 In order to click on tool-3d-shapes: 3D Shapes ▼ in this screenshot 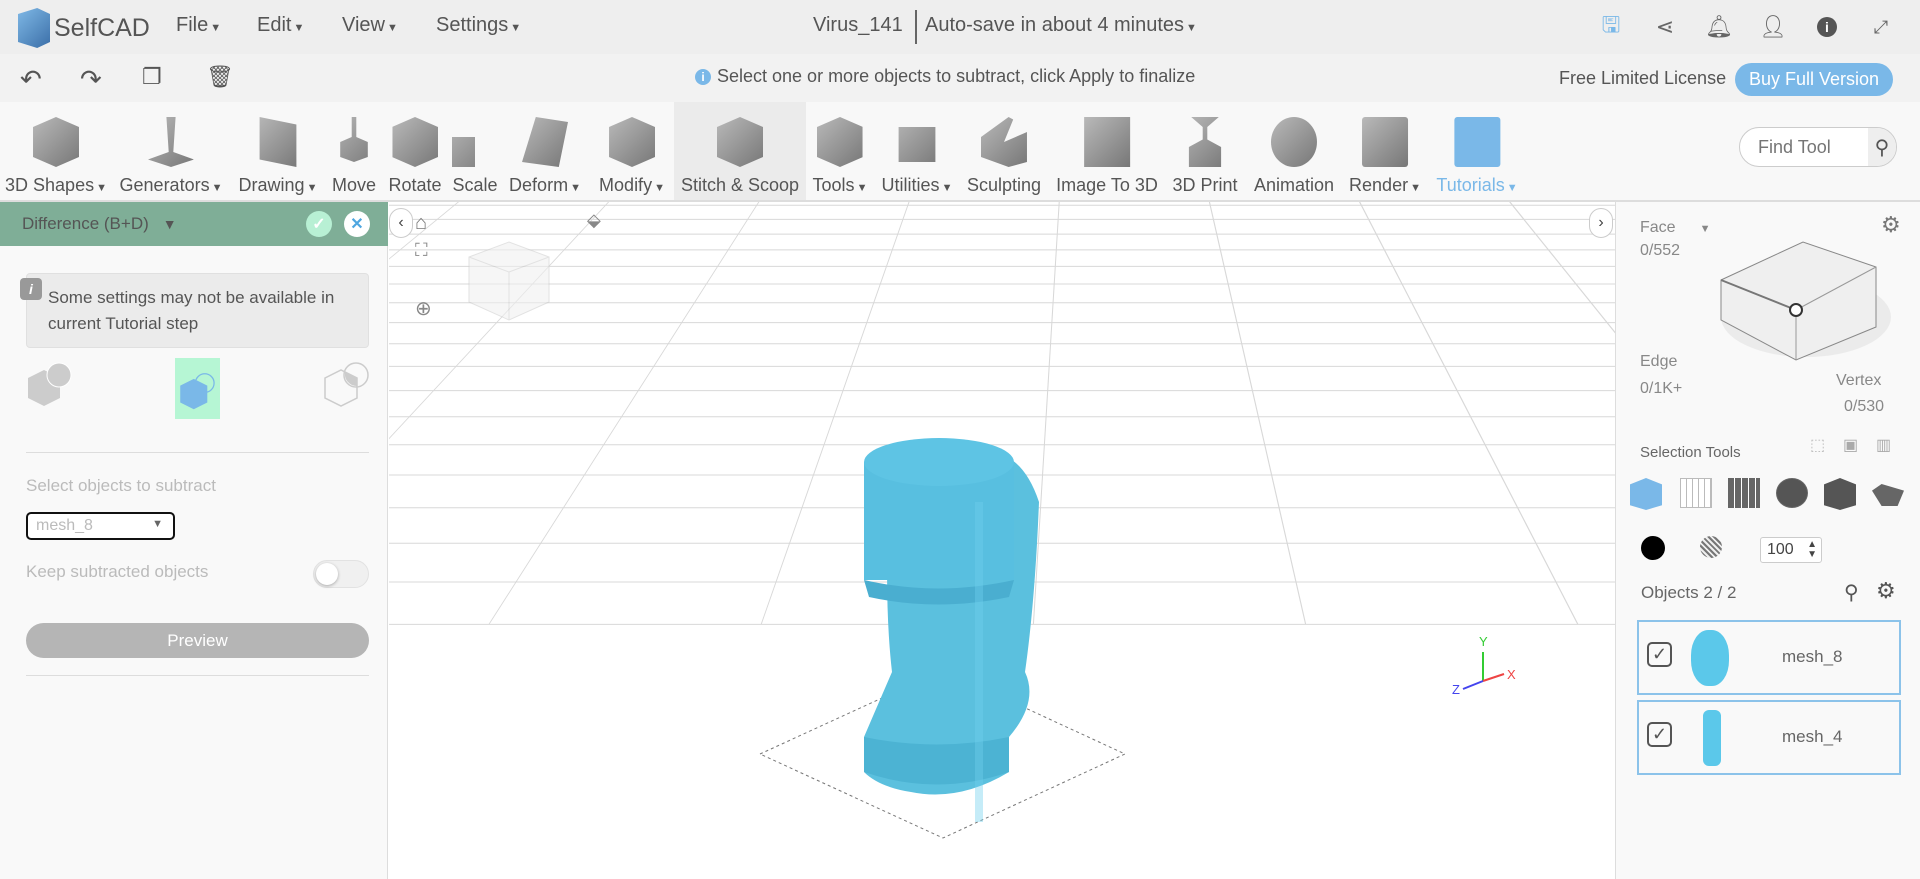, I will do `click(56, 151)`.